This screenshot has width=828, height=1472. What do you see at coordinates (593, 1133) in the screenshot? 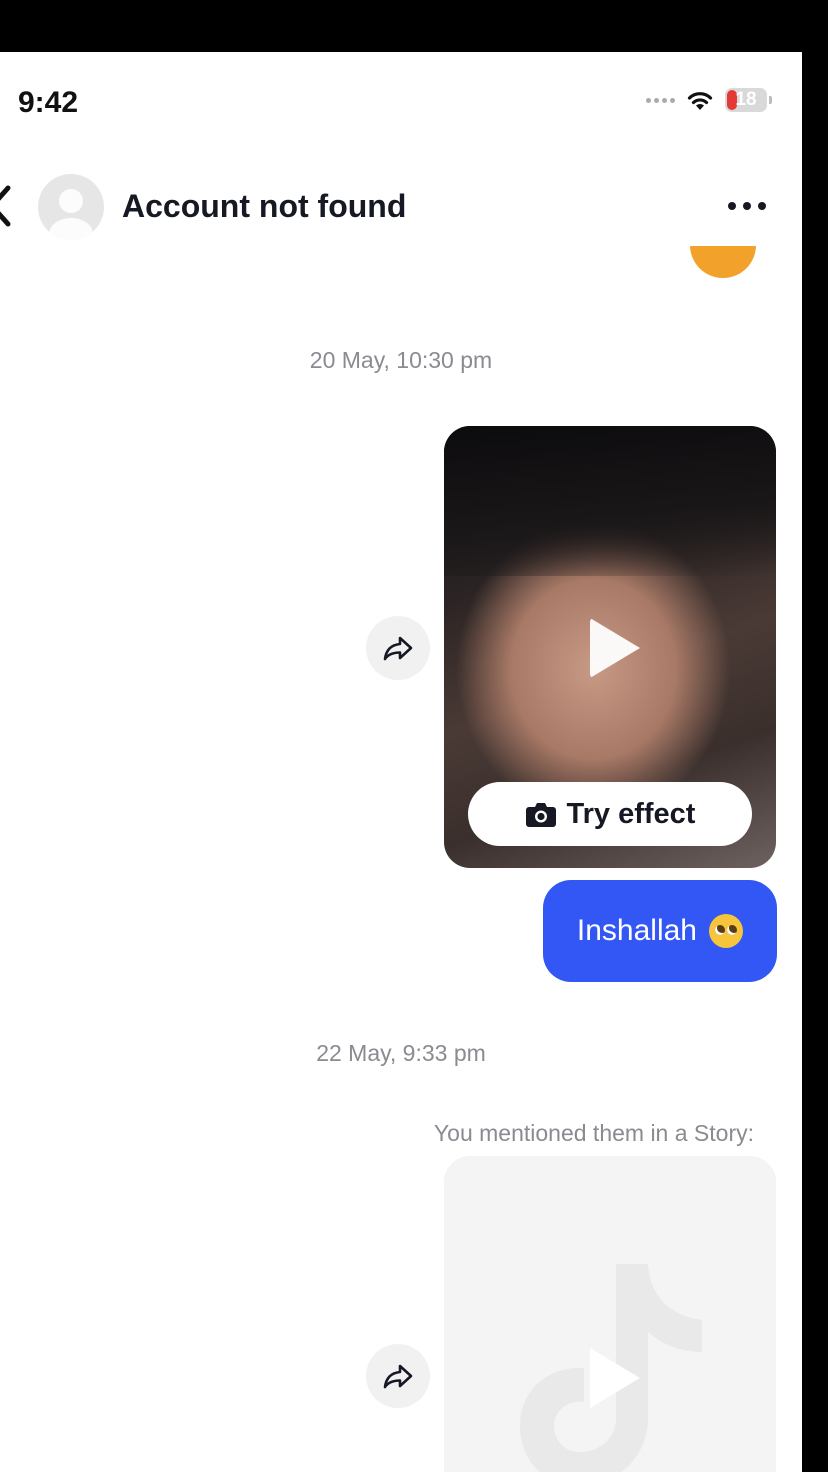
I see `story-mention-caption: You mentioned them in a Story:` at bounding box center [593, 1133].